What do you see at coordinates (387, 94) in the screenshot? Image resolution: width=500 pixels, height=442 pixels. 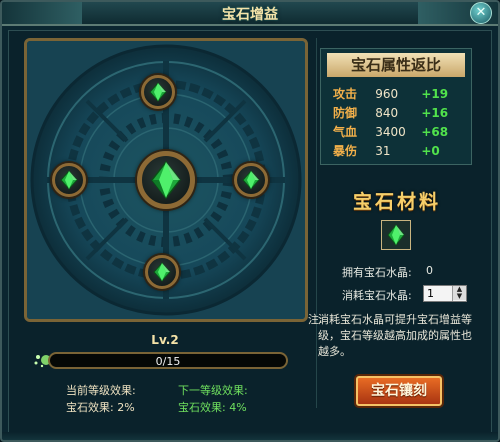 I see `attr-value: 960` at bounding box center [387, 94].